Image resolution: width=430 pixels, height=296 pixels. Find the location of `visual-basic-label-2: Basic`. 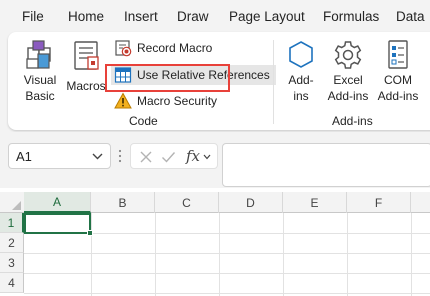

visual-basic-label-2: Basic is located at coordinates (40, 96).